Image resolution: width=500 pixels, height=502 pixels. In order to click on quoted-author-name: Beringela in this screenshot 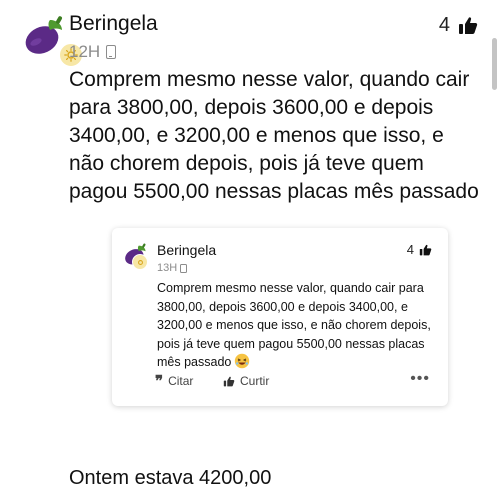, I will do `click(186, 250)`.